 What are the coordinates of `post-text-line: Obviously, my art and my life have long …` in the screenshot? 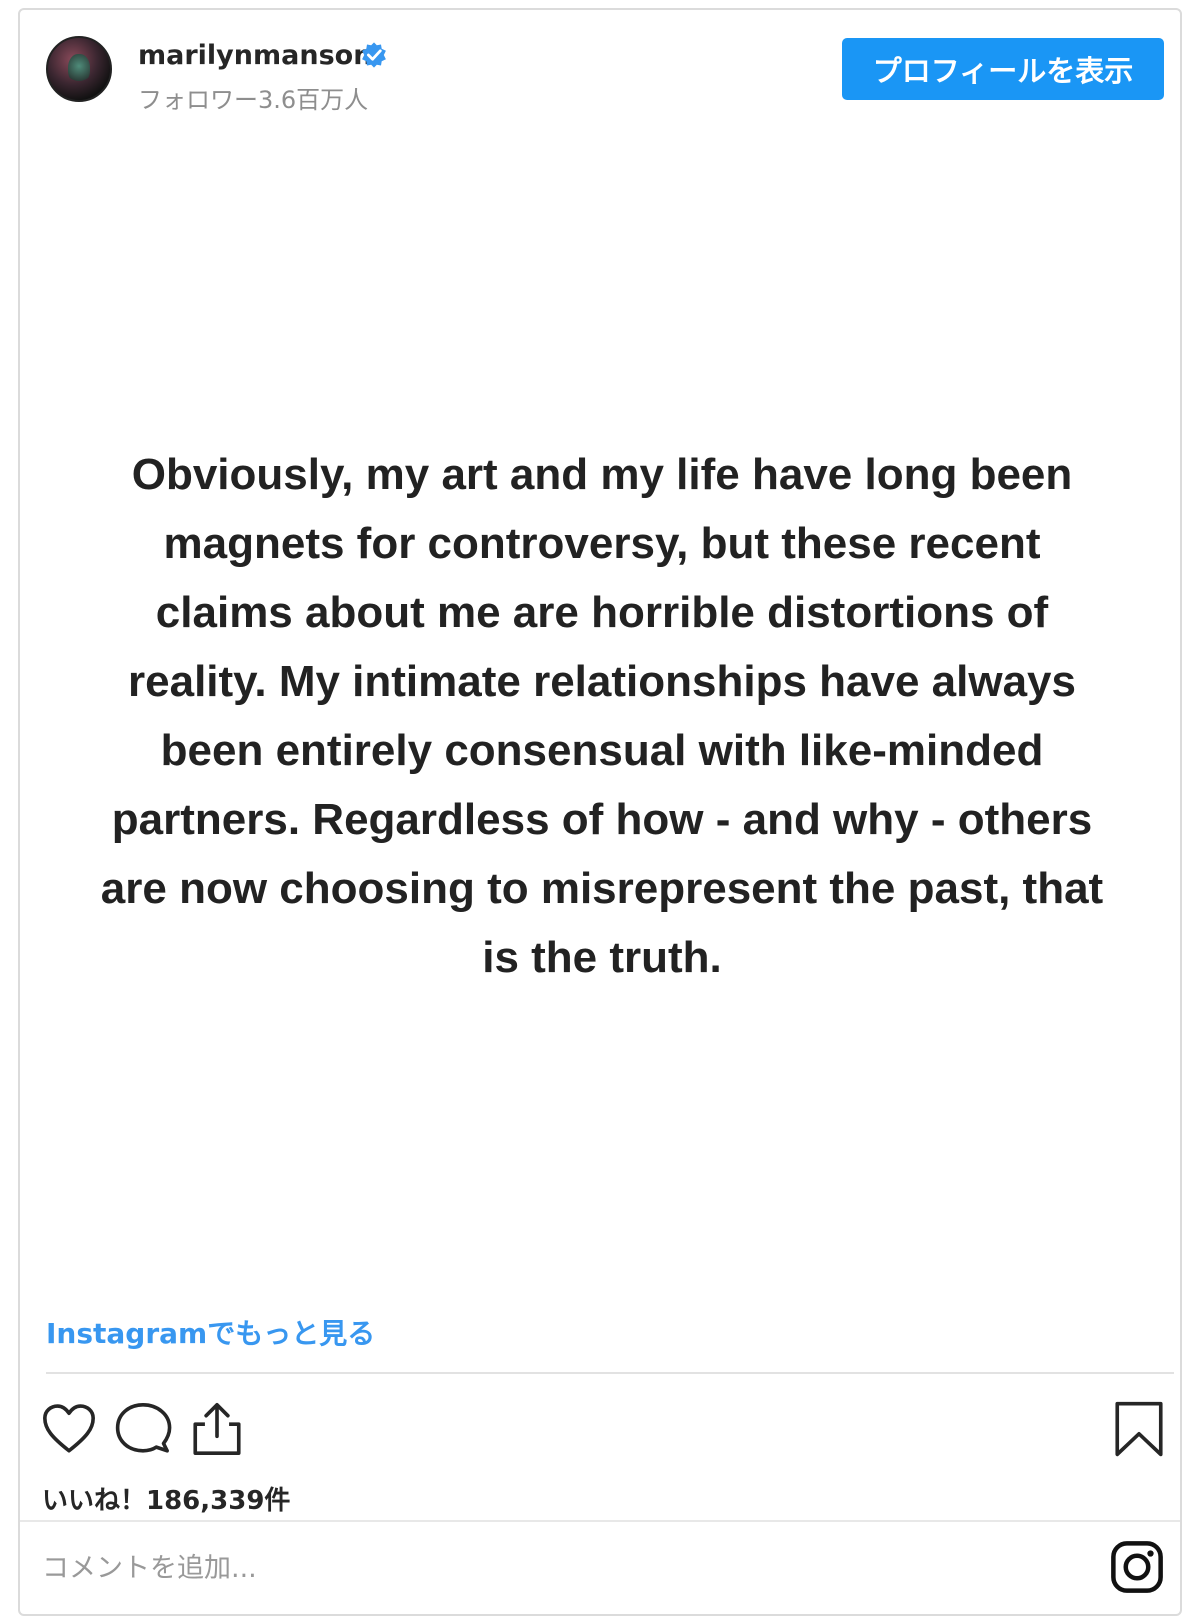 It's located at (602, 474).